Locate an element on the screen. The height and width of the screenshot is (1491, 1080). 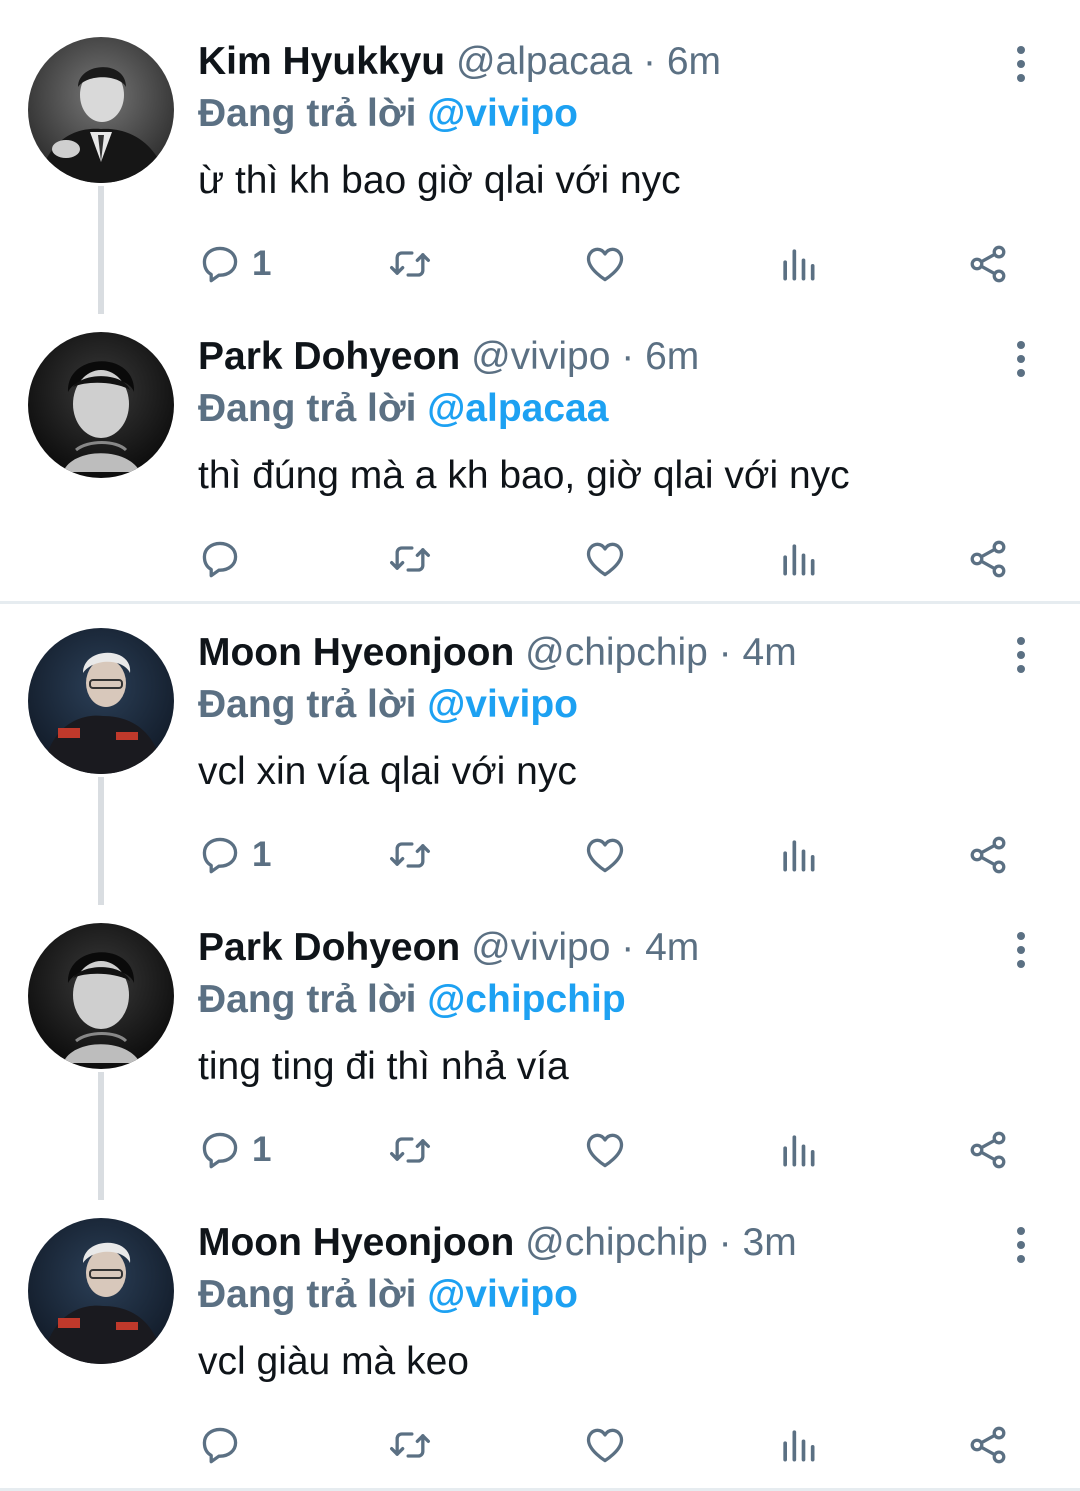
action-bar is located at coordinates (613, 559).